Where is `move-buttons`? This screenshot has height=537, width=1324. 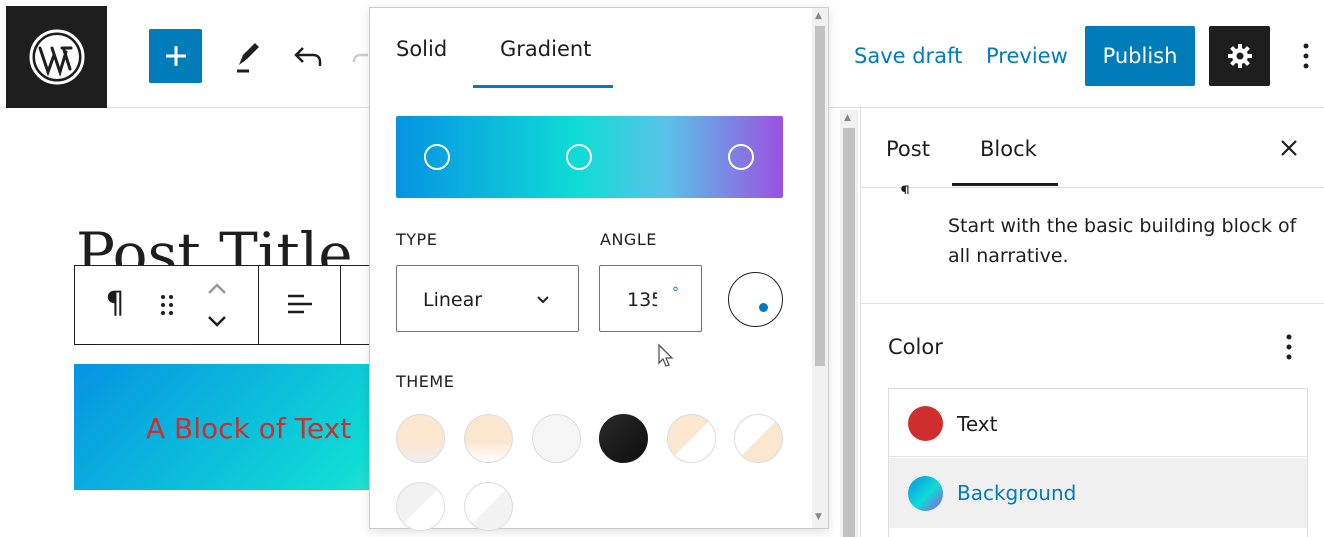
move-buttons is located at coordinates (217, 305).